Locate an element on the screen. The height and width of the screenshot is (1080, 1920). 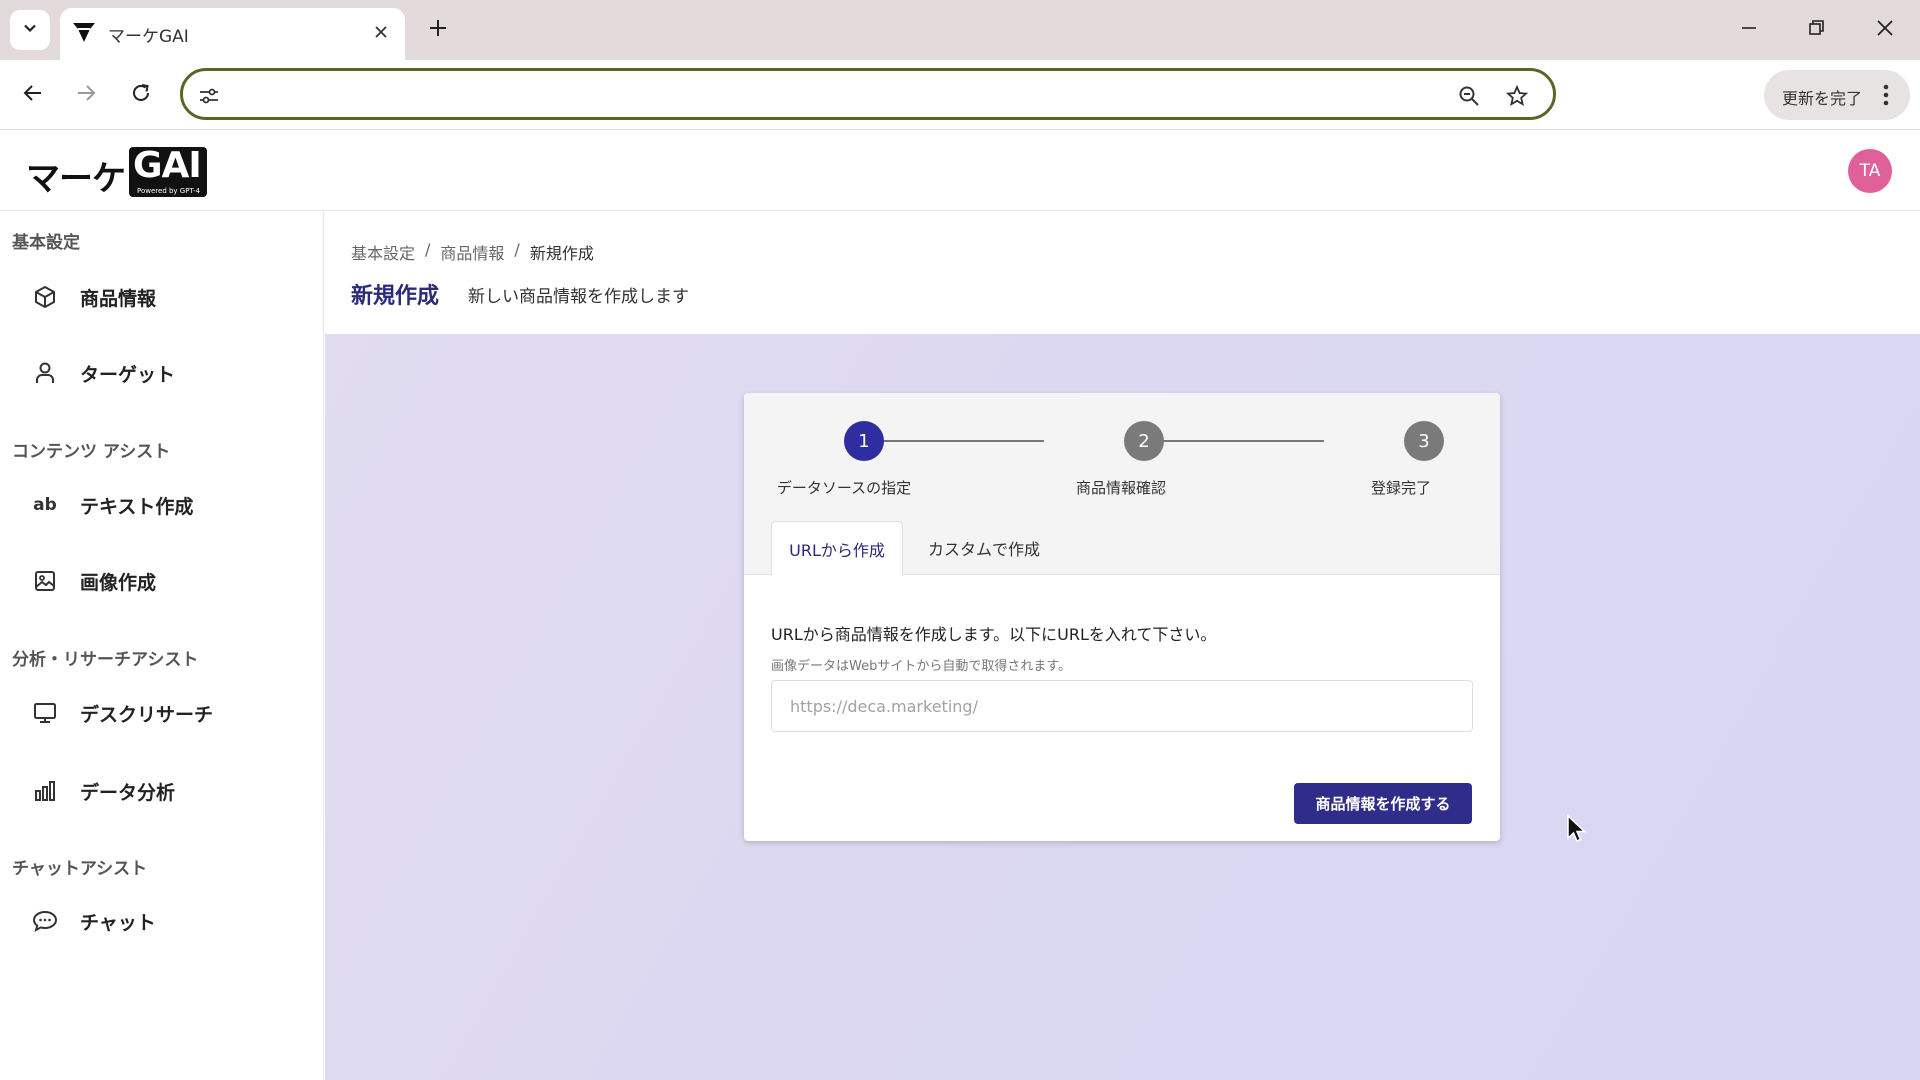
reload-button is located at coordinates (141, 95).